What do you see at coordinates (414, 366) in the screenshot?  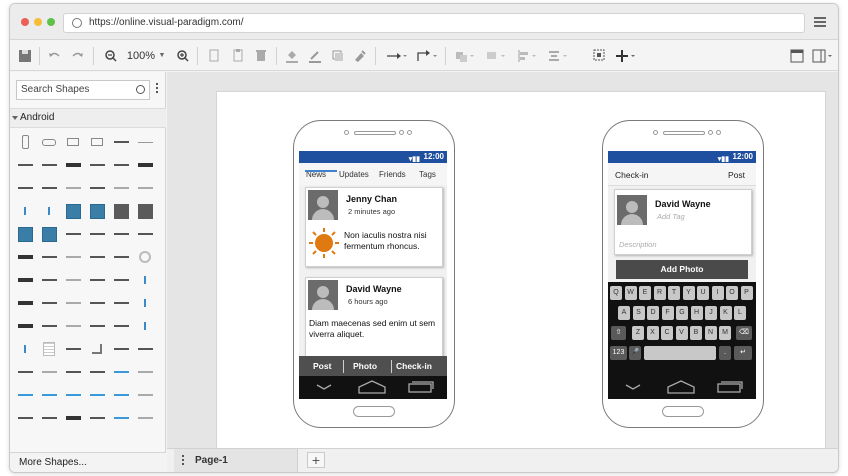 I see `checkin-action: Check-in` at bounding box center [414, 366].